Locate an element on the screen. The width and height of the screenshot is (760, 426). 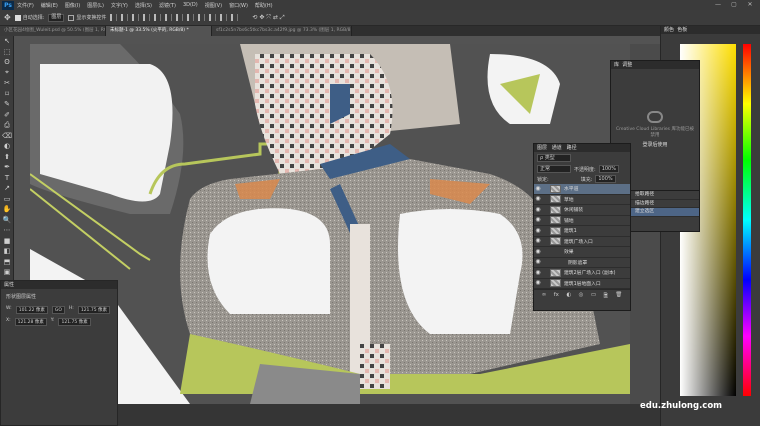
layer-row: ◉ 效果 is located at coordinates (582, 252).